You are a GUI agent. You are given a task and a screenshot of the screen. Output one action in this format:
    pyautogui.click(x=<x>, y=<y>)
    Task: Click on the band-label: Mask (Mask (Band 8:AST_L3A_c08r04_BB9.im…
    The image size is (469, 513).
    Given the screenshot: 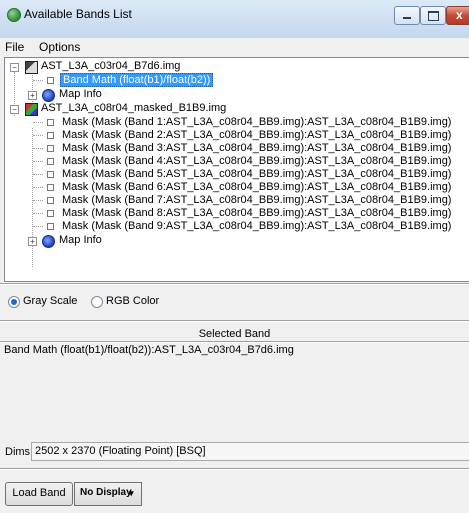 What is the action you would take?
    pyautogui.click(x=257, y=213)
    